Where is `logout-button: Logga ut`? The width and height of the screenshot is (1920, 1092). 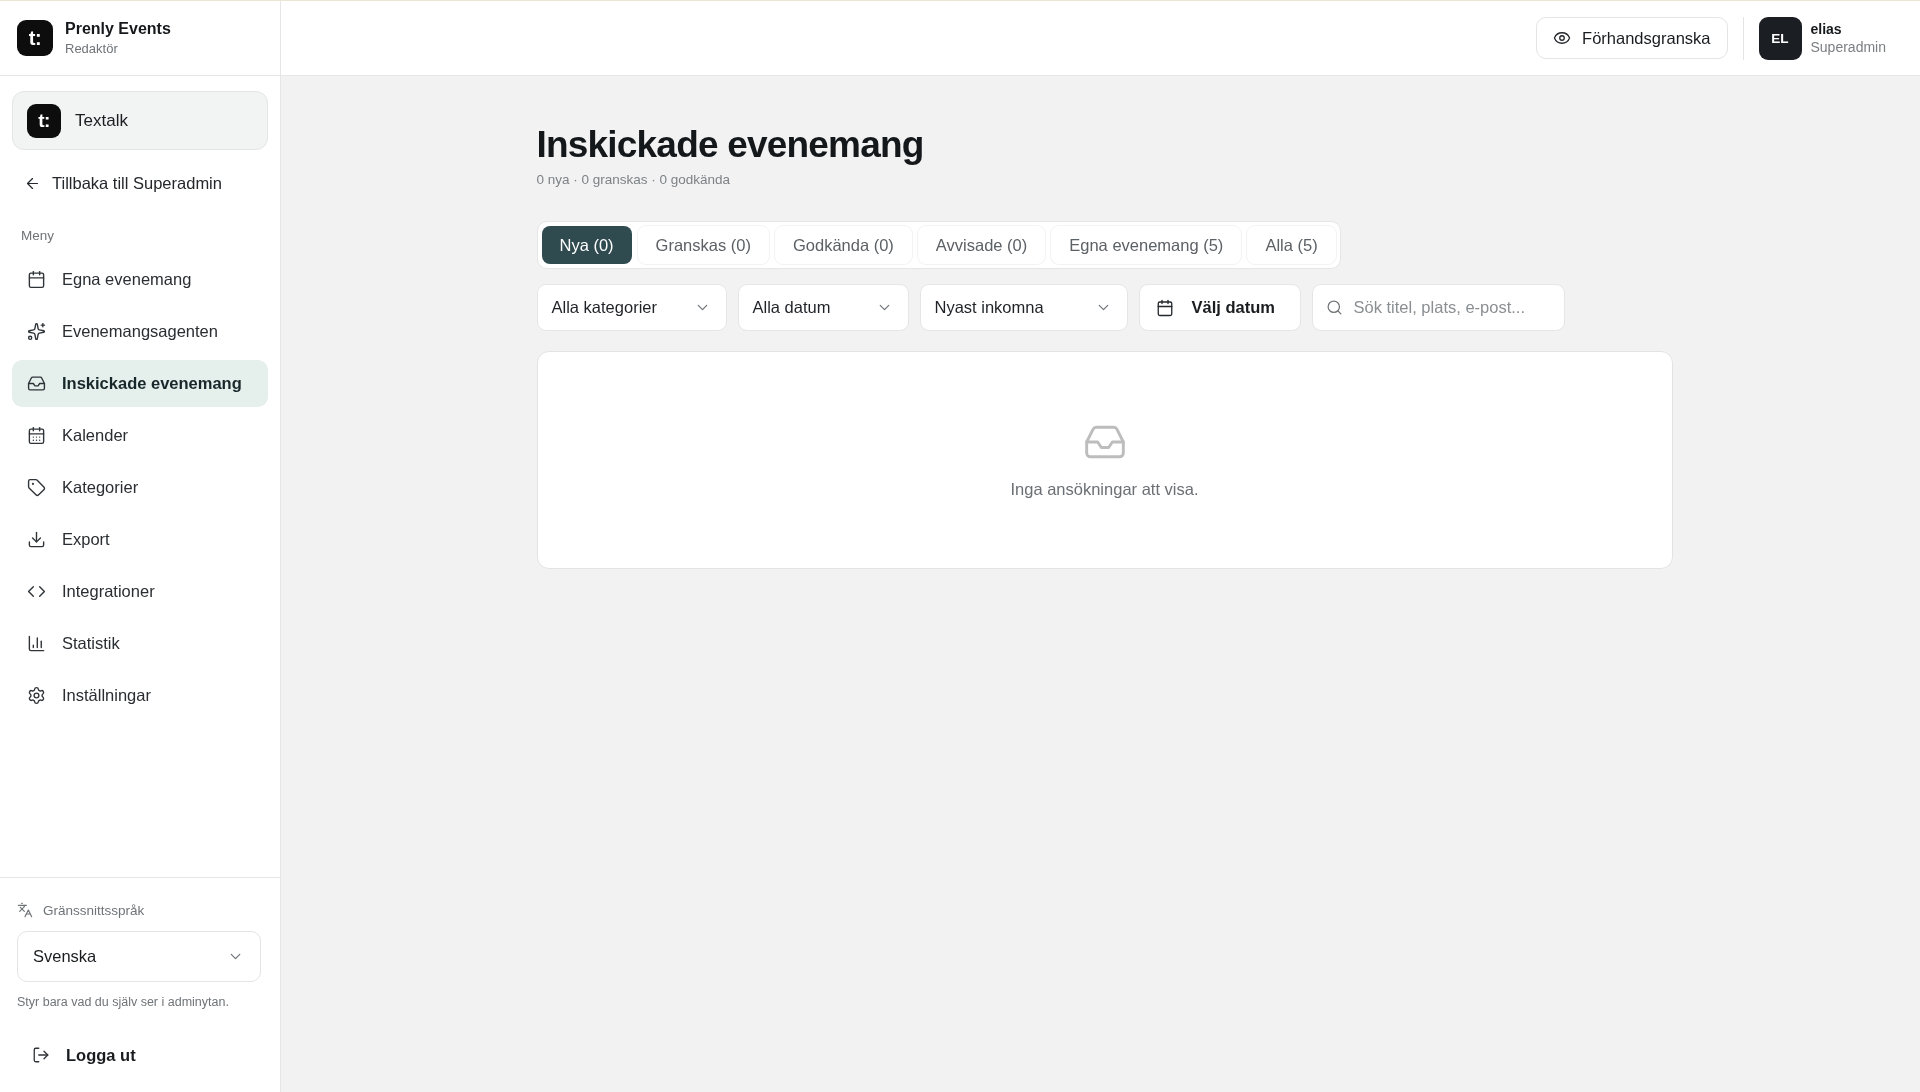 logout-button: Logga ut is located at coordinates (81, 1055).